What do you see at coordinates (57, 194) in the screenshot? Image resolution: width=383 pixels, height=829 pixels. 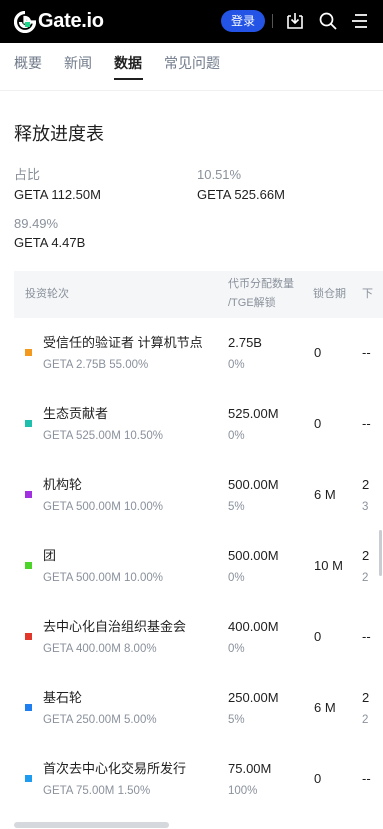 I see `stat-value: GETA 112.50M` at bounding box center [57, 194].